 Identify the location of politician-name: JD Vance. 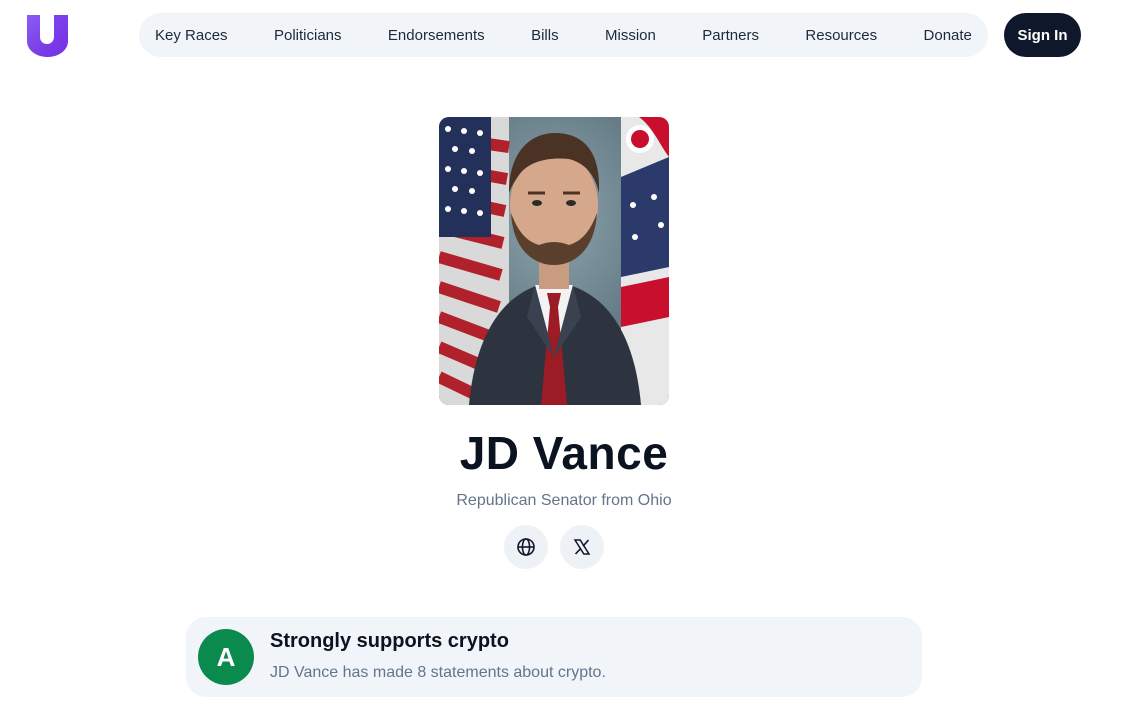
(564, 453).